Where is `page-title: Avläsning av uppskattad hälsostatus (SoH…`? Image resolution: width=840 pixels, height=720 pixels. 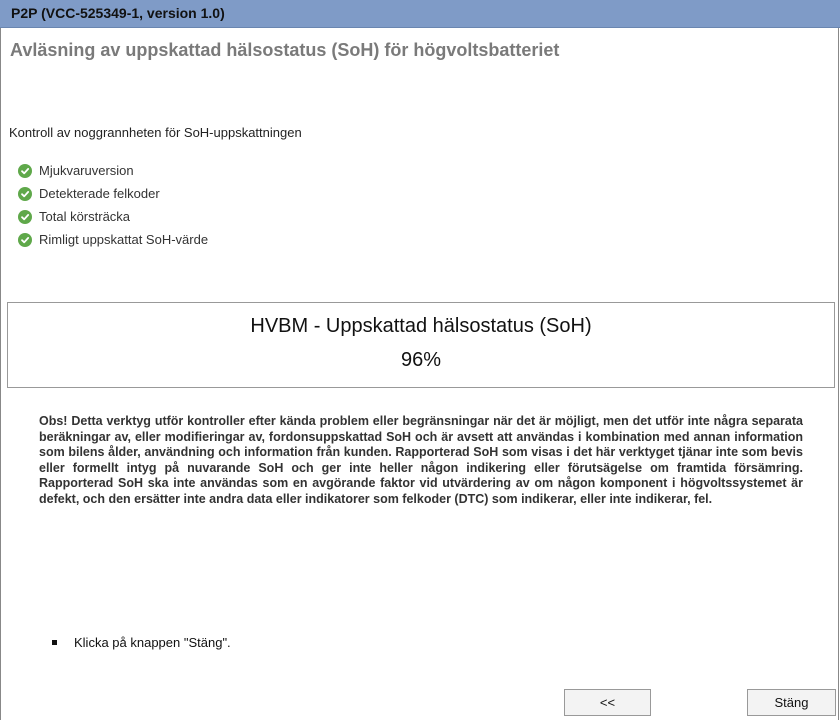
page-title: Avläsning av uppskattad hälsostatus (SoH… is located at coordinates (285, 50).